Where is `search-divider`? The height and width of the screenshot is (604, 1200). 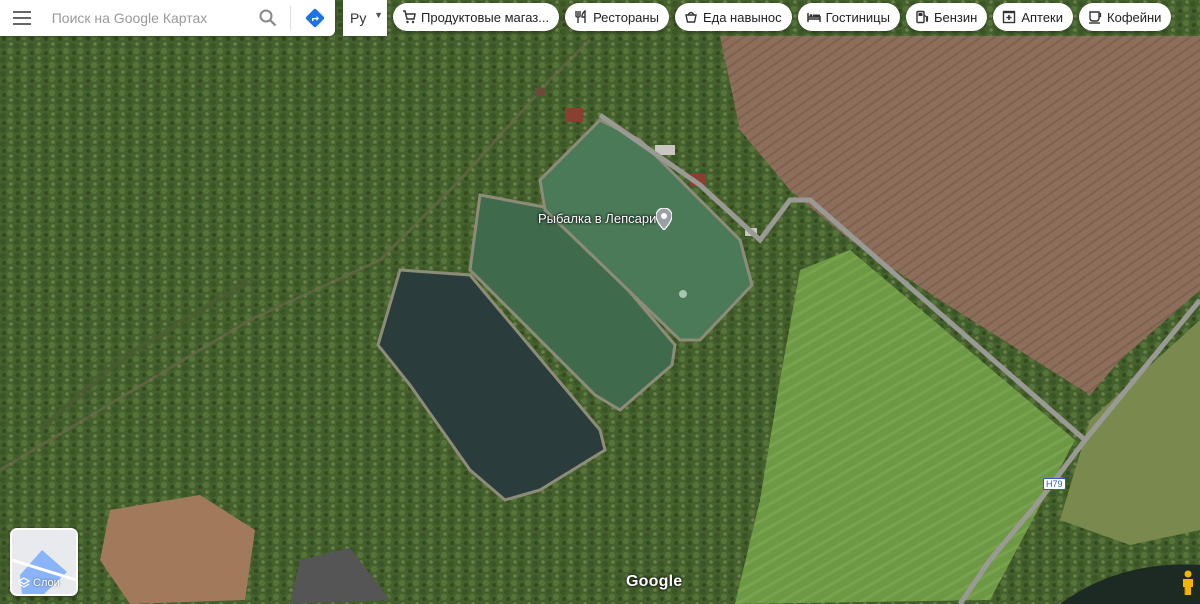
search-divider is located at coordinates (291, 18).